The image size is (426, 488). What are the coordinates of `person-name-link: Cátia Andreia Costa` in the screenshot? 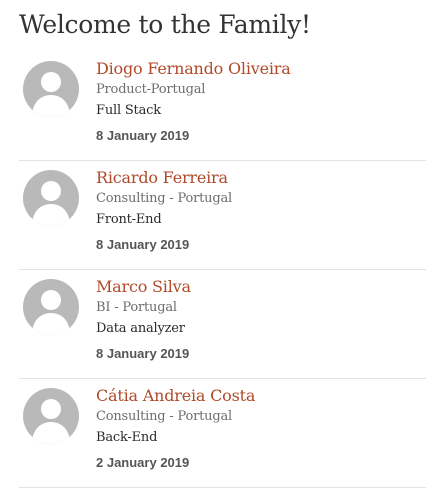 It's located at (261, 396).